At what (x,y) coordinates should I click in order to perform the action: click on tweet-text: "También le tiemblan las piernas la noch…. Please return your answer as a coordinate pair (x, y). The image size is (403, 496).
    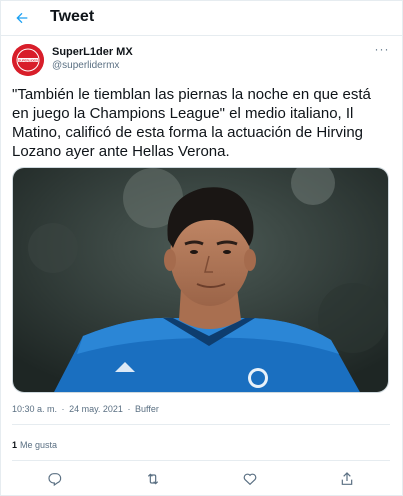
    Looking at the image, I should click on (191, 123).